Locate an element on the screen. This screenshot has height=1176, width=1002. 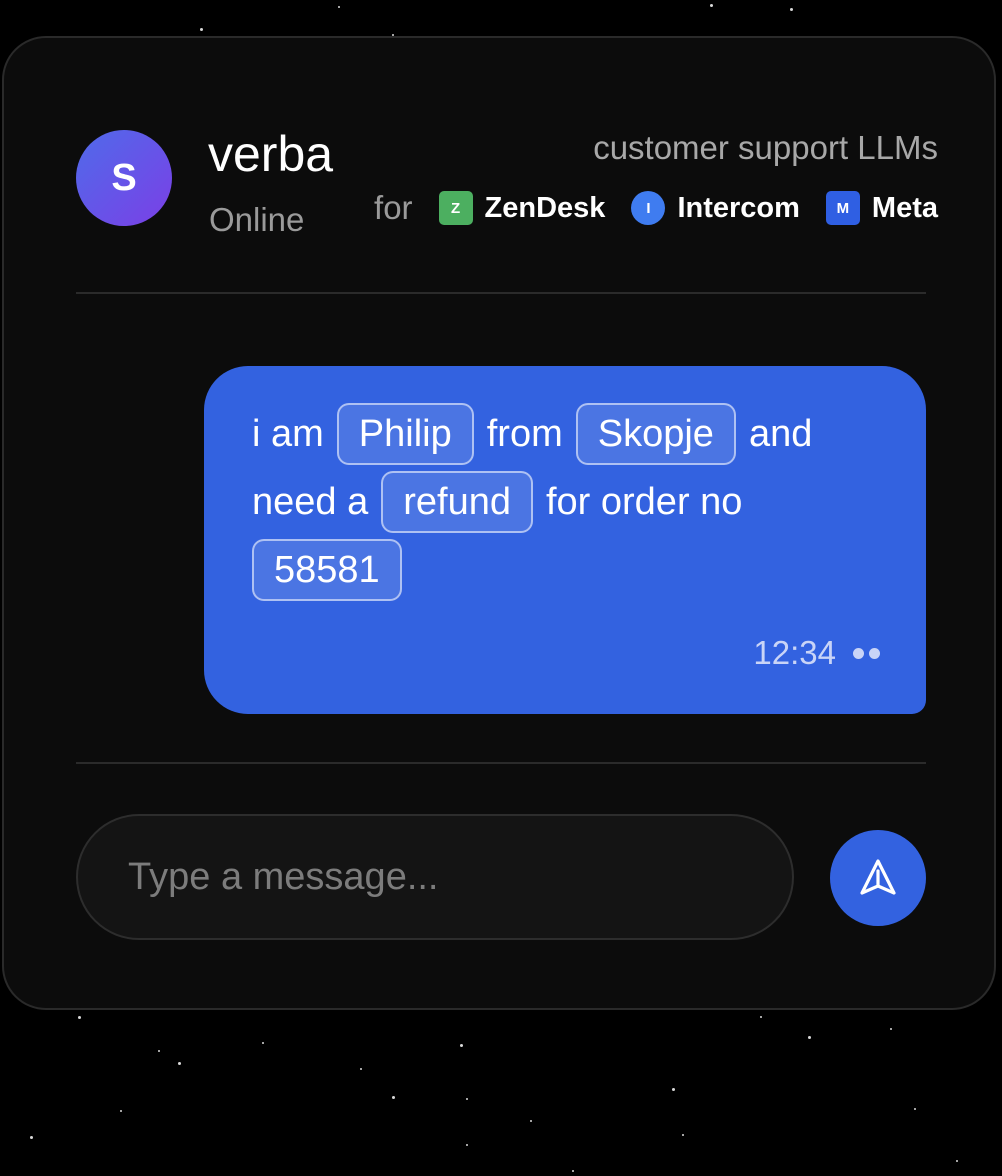
message-line: 58581 is located at coordinates (565, 570).